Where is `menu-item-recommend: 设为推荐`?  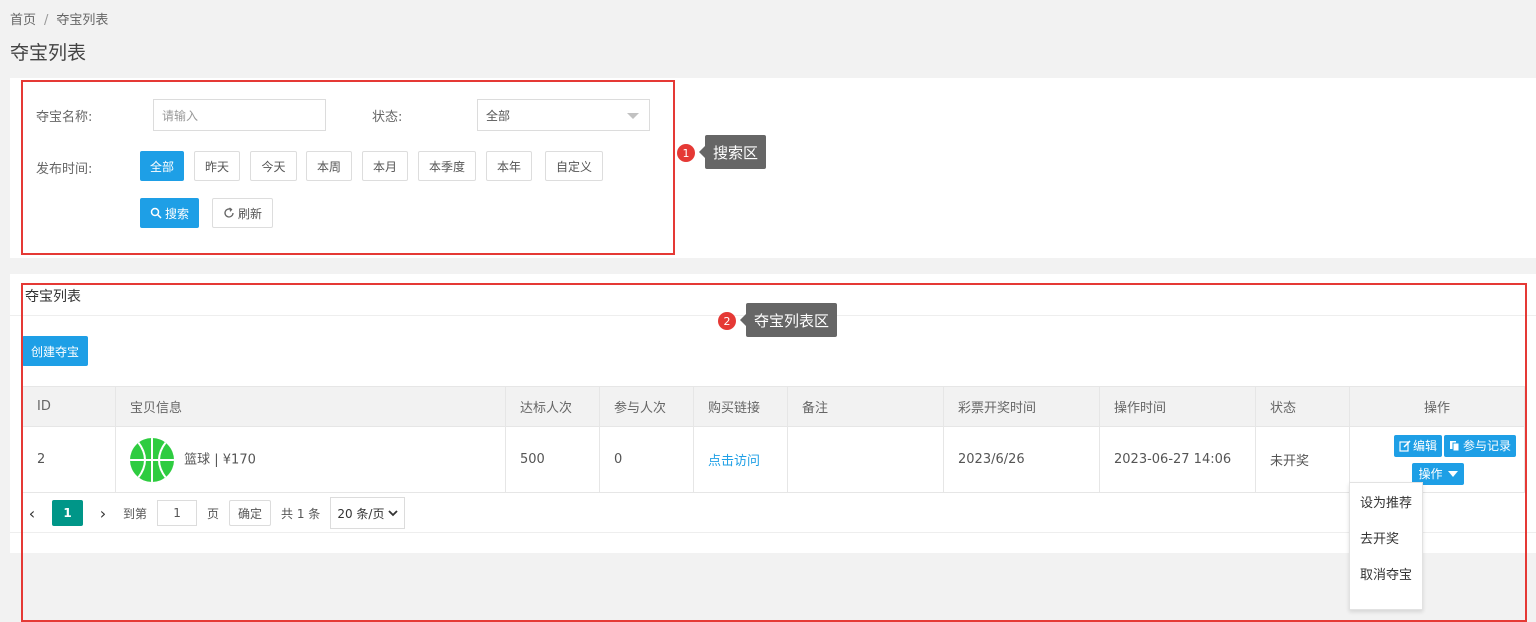 menu-item-recommend: 设为推荐 is located at coordinates (1386, 501).